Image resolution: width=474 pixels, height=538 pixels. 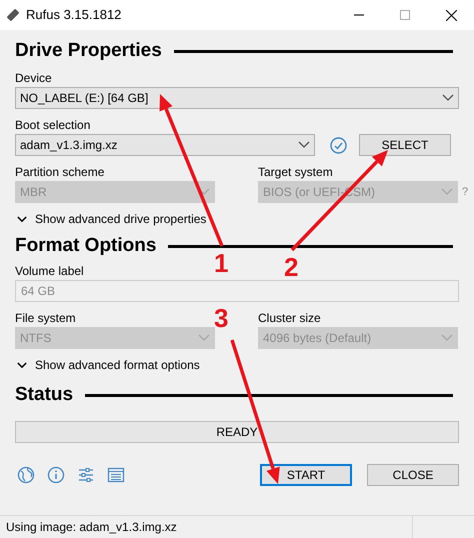 I want to click on annotation-number: 1, so click(x=221, y=263).